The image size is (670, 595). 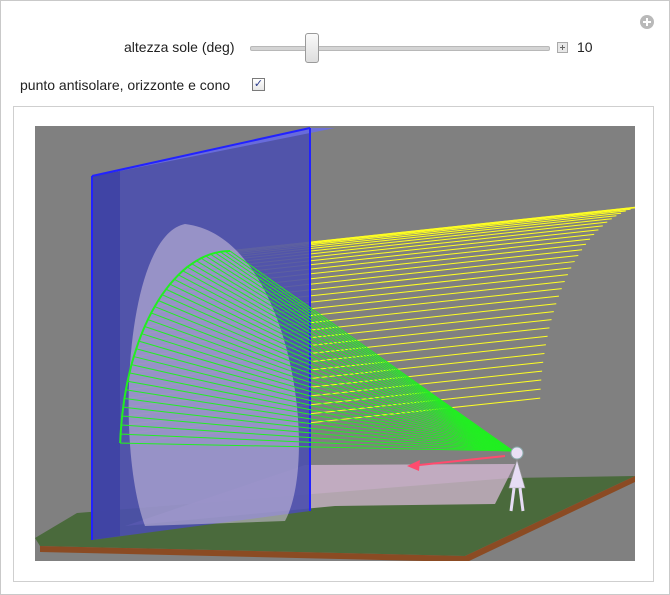 What do you see at coordinates (179, 47) in the screenshot?
I see `slider-label: altezza sole (deg)` at bounding box center [179, 47].